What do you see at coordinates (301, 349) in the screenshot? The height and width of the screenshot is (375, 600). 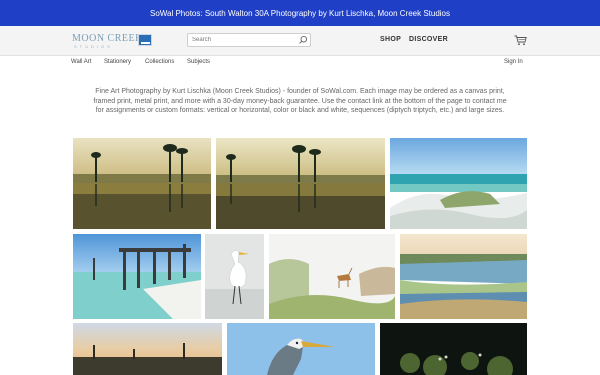 I see `gallery-photo-heron` at bounding box center [301, 349].